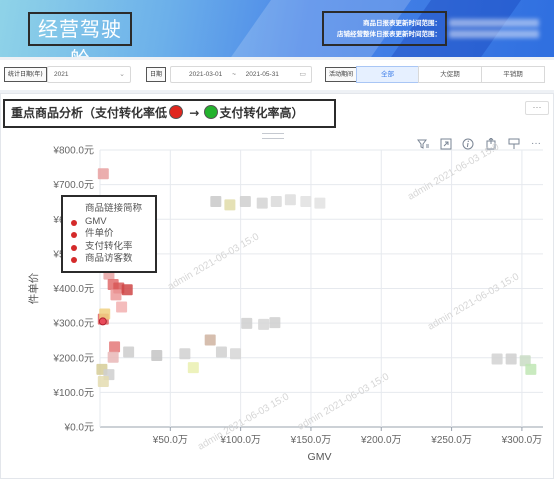  I want to click on y-tick-label: ¥0.0元, so click(79, 428).